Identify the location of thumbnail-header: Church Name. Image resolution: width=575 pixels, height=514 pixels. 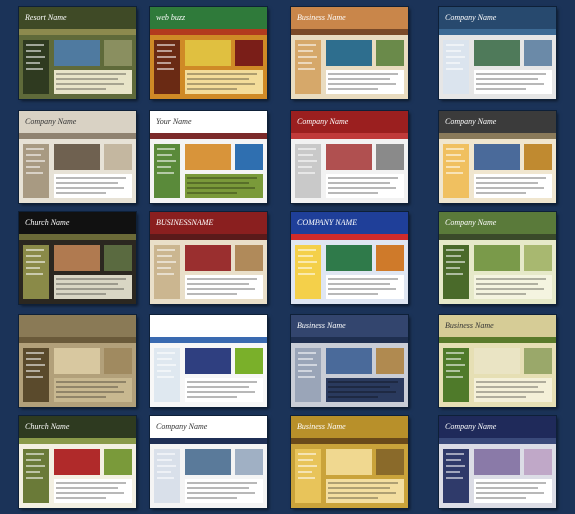
(77, 427).